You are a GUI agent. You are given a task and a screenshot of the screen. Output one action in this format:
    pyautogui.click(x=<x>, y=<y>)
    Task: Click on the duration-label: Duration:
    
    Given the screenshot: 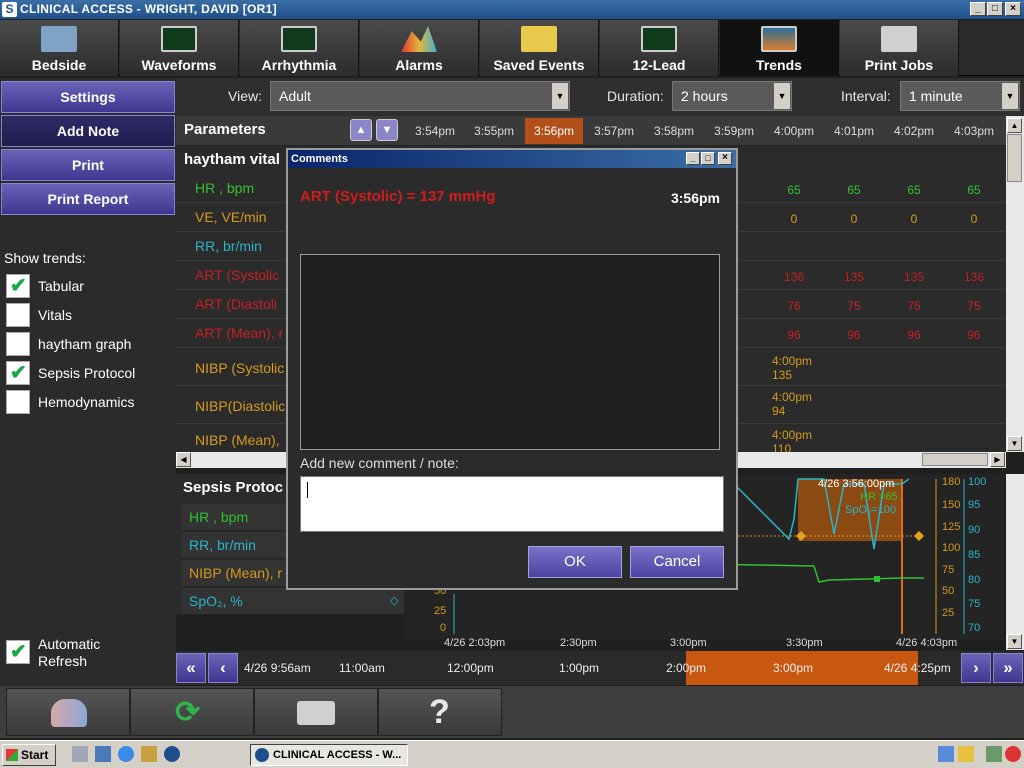 What is the action you would take?
    pyautogui.click(x=635, y=96)
    